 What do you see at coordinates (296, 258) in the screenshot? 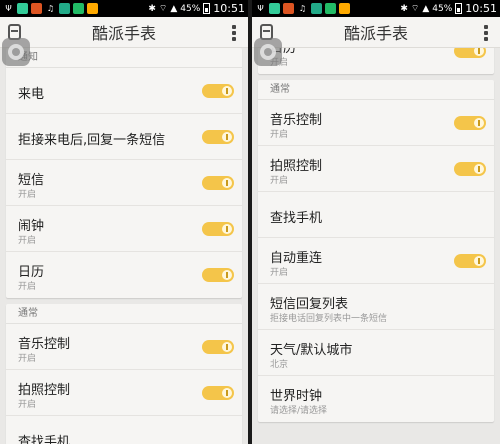
I see `item-label: 自动重连` at bounding box center [296, 258].